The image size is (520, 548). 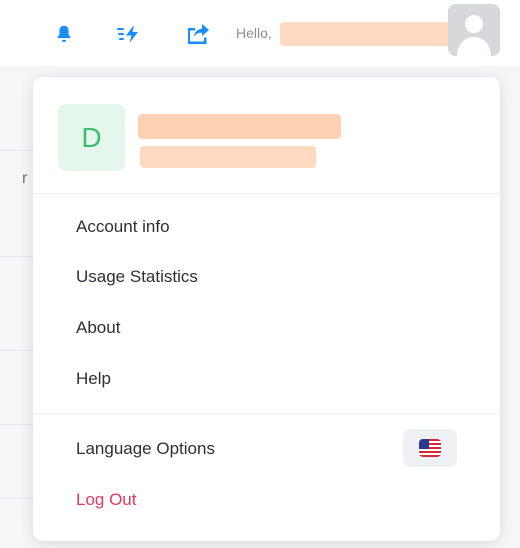 I want to click on user-initial-avatar: D, so click(x=91, y=137).